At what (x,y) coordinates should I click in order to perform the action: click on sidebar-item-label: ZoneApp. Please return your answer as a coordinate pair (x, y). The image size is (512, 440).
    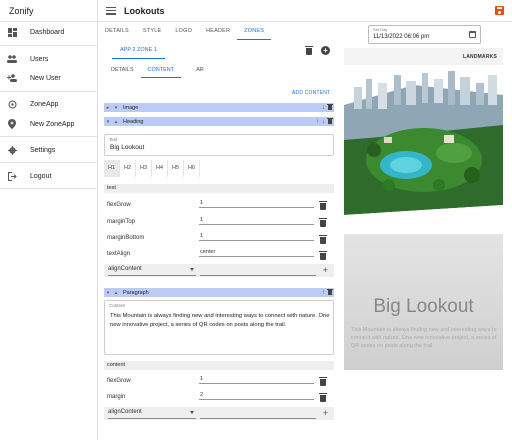
    Looking at the image, I should click on (44, 104).